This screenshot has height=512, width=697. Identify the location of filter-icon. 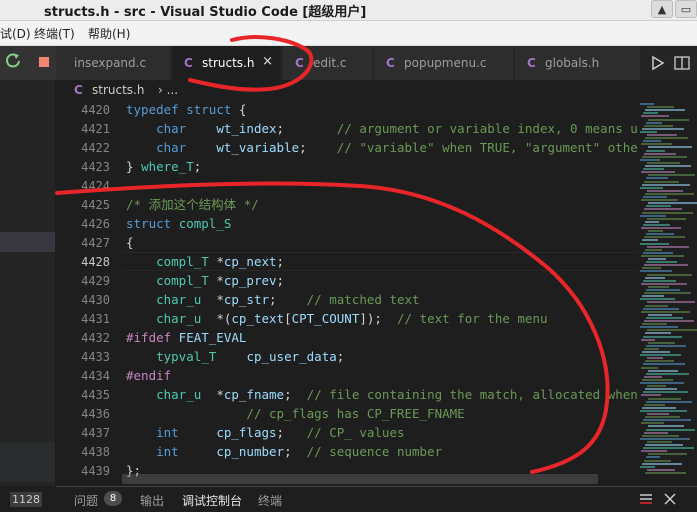
(646, 499).